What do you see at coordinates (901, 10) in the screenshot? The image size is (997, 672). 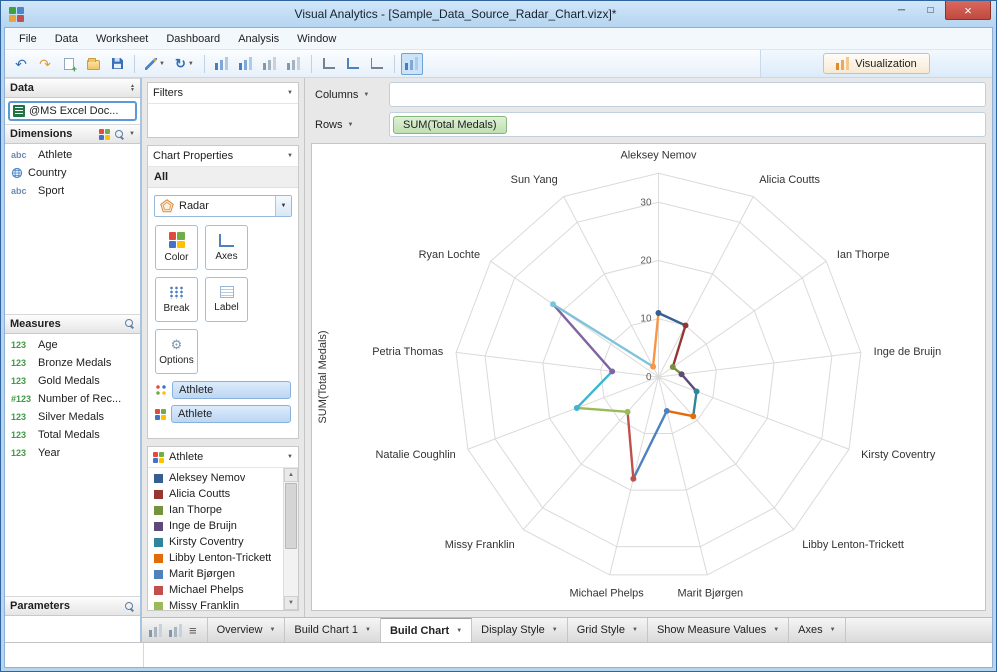 I see `minimize-button: ─` at bounding box center [901, 10].